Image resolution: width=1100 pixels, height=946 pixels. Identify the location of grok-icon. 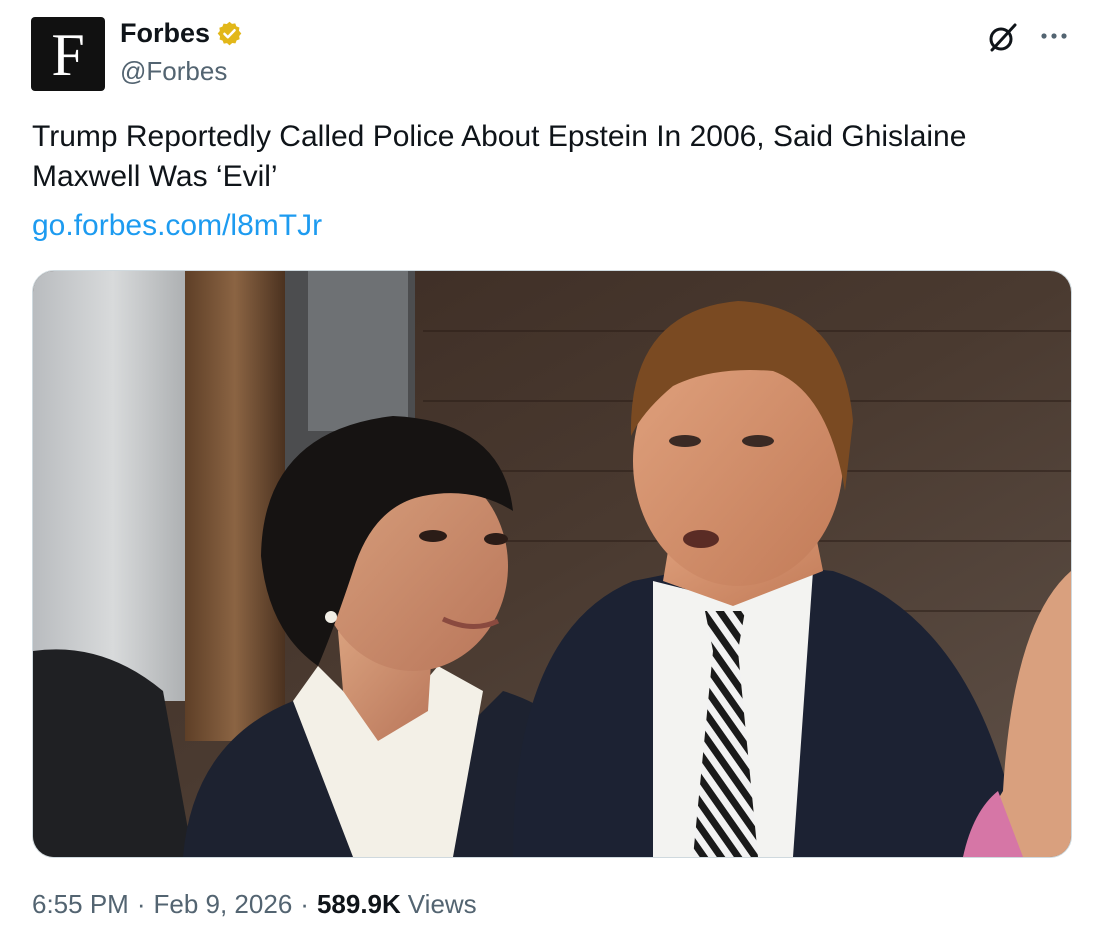
(1003, 38).